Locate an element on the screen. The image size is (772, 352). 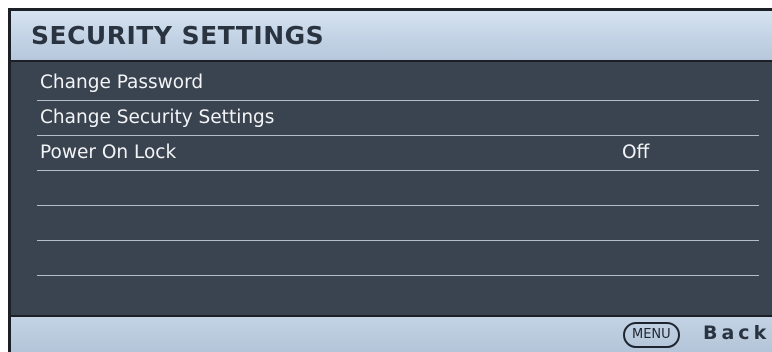
menu-item-label: Change Security Settings is located at coordinates (157, 117).